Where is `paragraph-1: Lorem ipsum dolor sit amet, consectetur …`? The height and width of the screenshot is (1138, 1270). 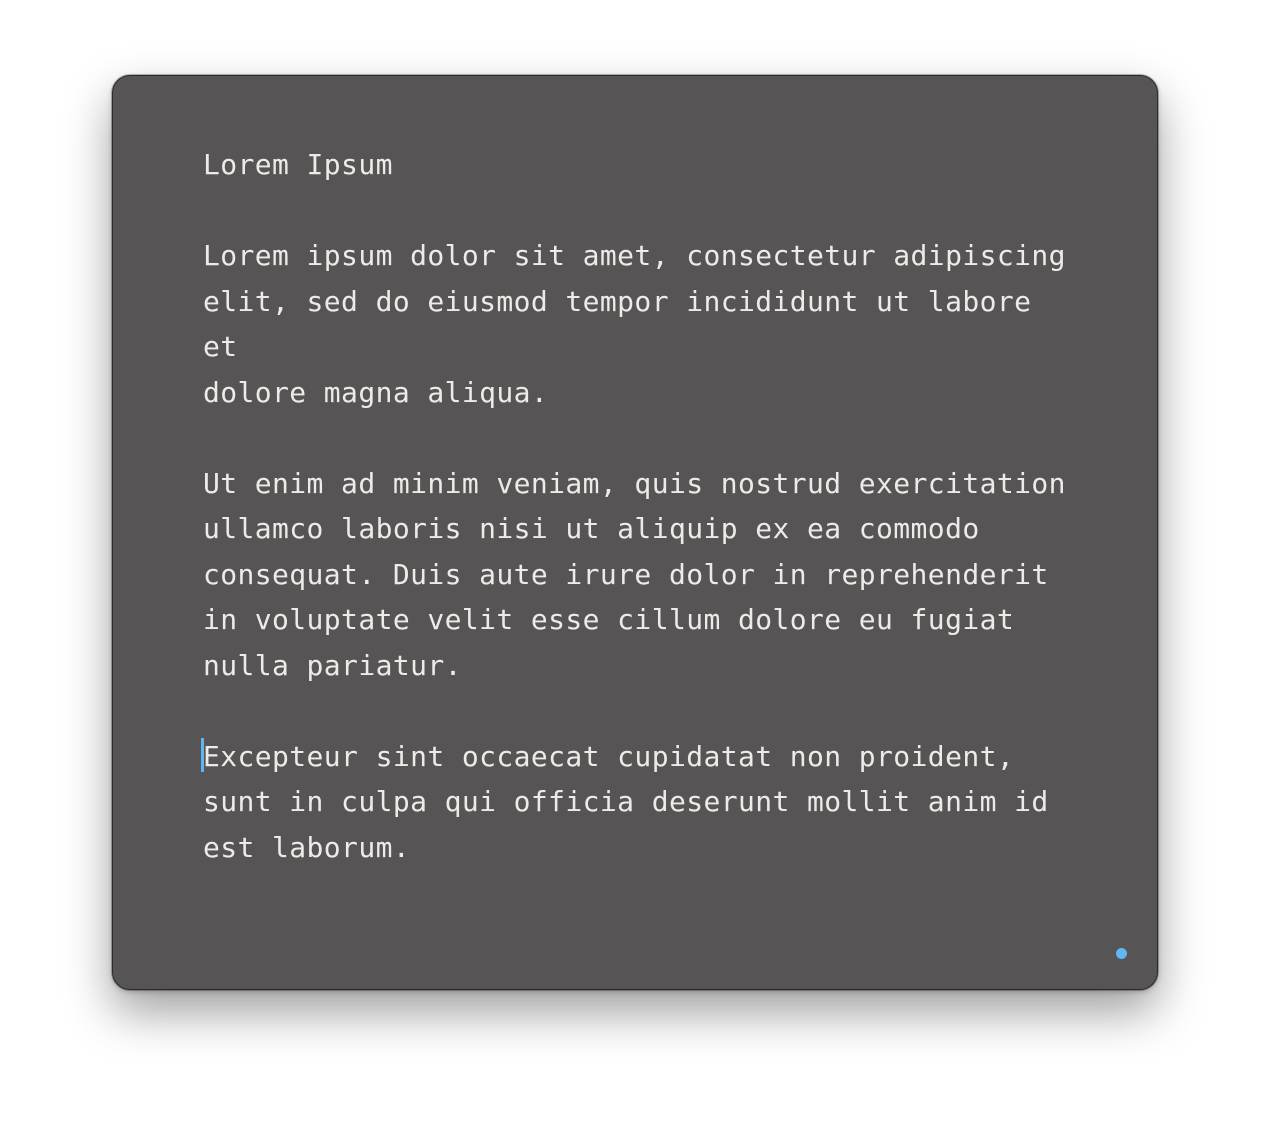
paragraph-1: Lorem ipsum dolor sit amet, consectetur … is located at coordinates (634, 324).